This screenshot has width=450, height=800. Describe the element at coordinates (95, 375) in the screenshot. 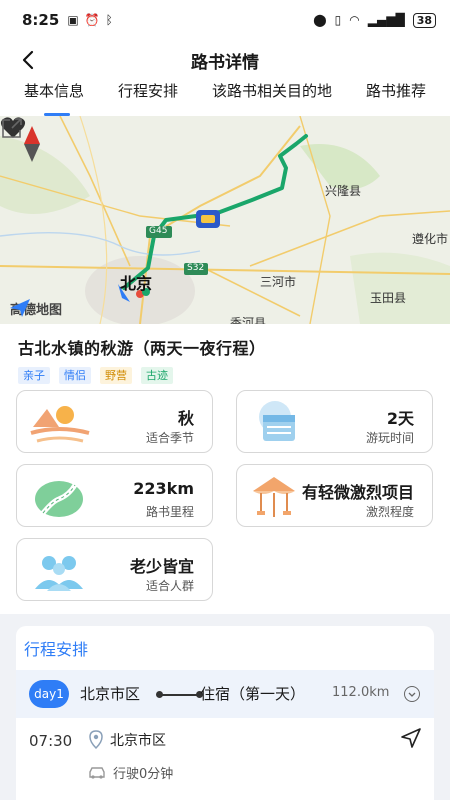

I see `route-tags: 亲子 情侣 野营 古迹` at that location.